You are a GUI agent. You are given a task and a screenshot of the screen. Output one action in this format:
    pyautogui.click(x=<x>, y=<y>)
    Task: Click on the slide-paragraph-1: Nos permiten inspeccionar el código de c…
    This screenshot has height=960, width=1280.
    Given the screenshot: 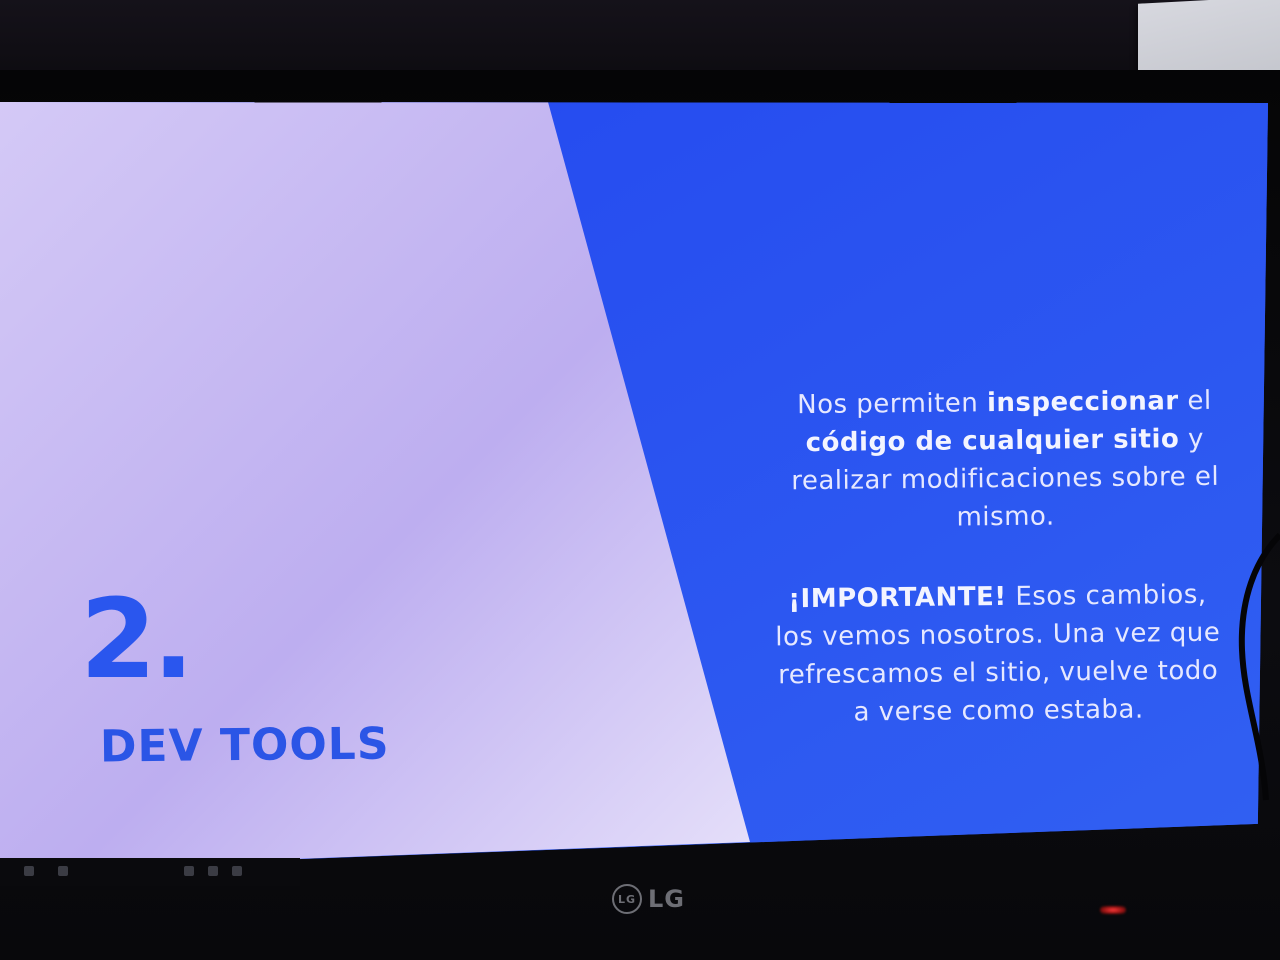 What is the action you would take?
    pyautogui.click(x=1005, y=460)
    